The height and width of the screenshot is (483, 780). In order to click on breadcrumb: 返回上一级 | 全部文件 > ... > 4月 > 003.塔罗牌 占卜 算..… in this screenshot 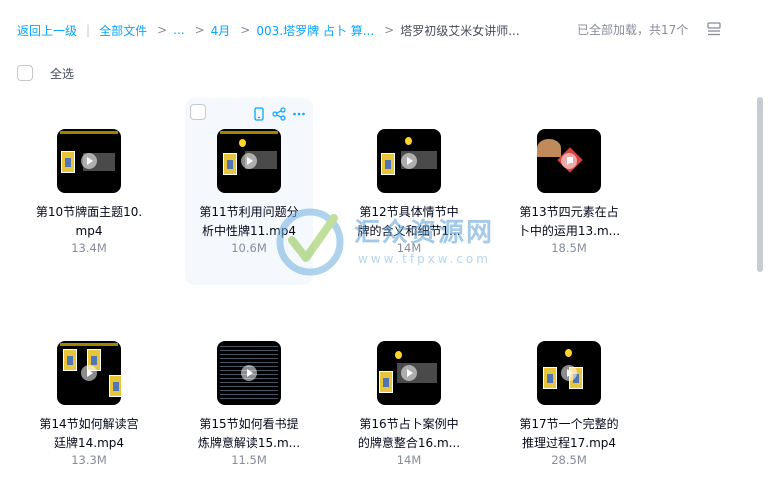, I will do `click(268, 30)`.